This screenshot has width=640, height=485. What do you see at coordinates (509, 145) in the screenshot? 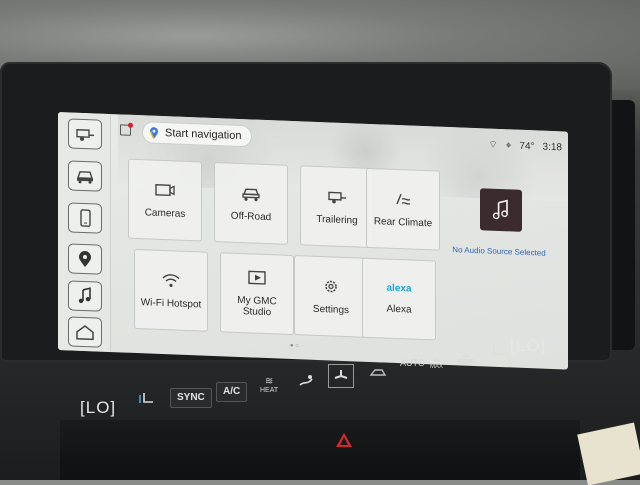
I see `location-status-icon: ⌖` at bounding box center [509, 145].